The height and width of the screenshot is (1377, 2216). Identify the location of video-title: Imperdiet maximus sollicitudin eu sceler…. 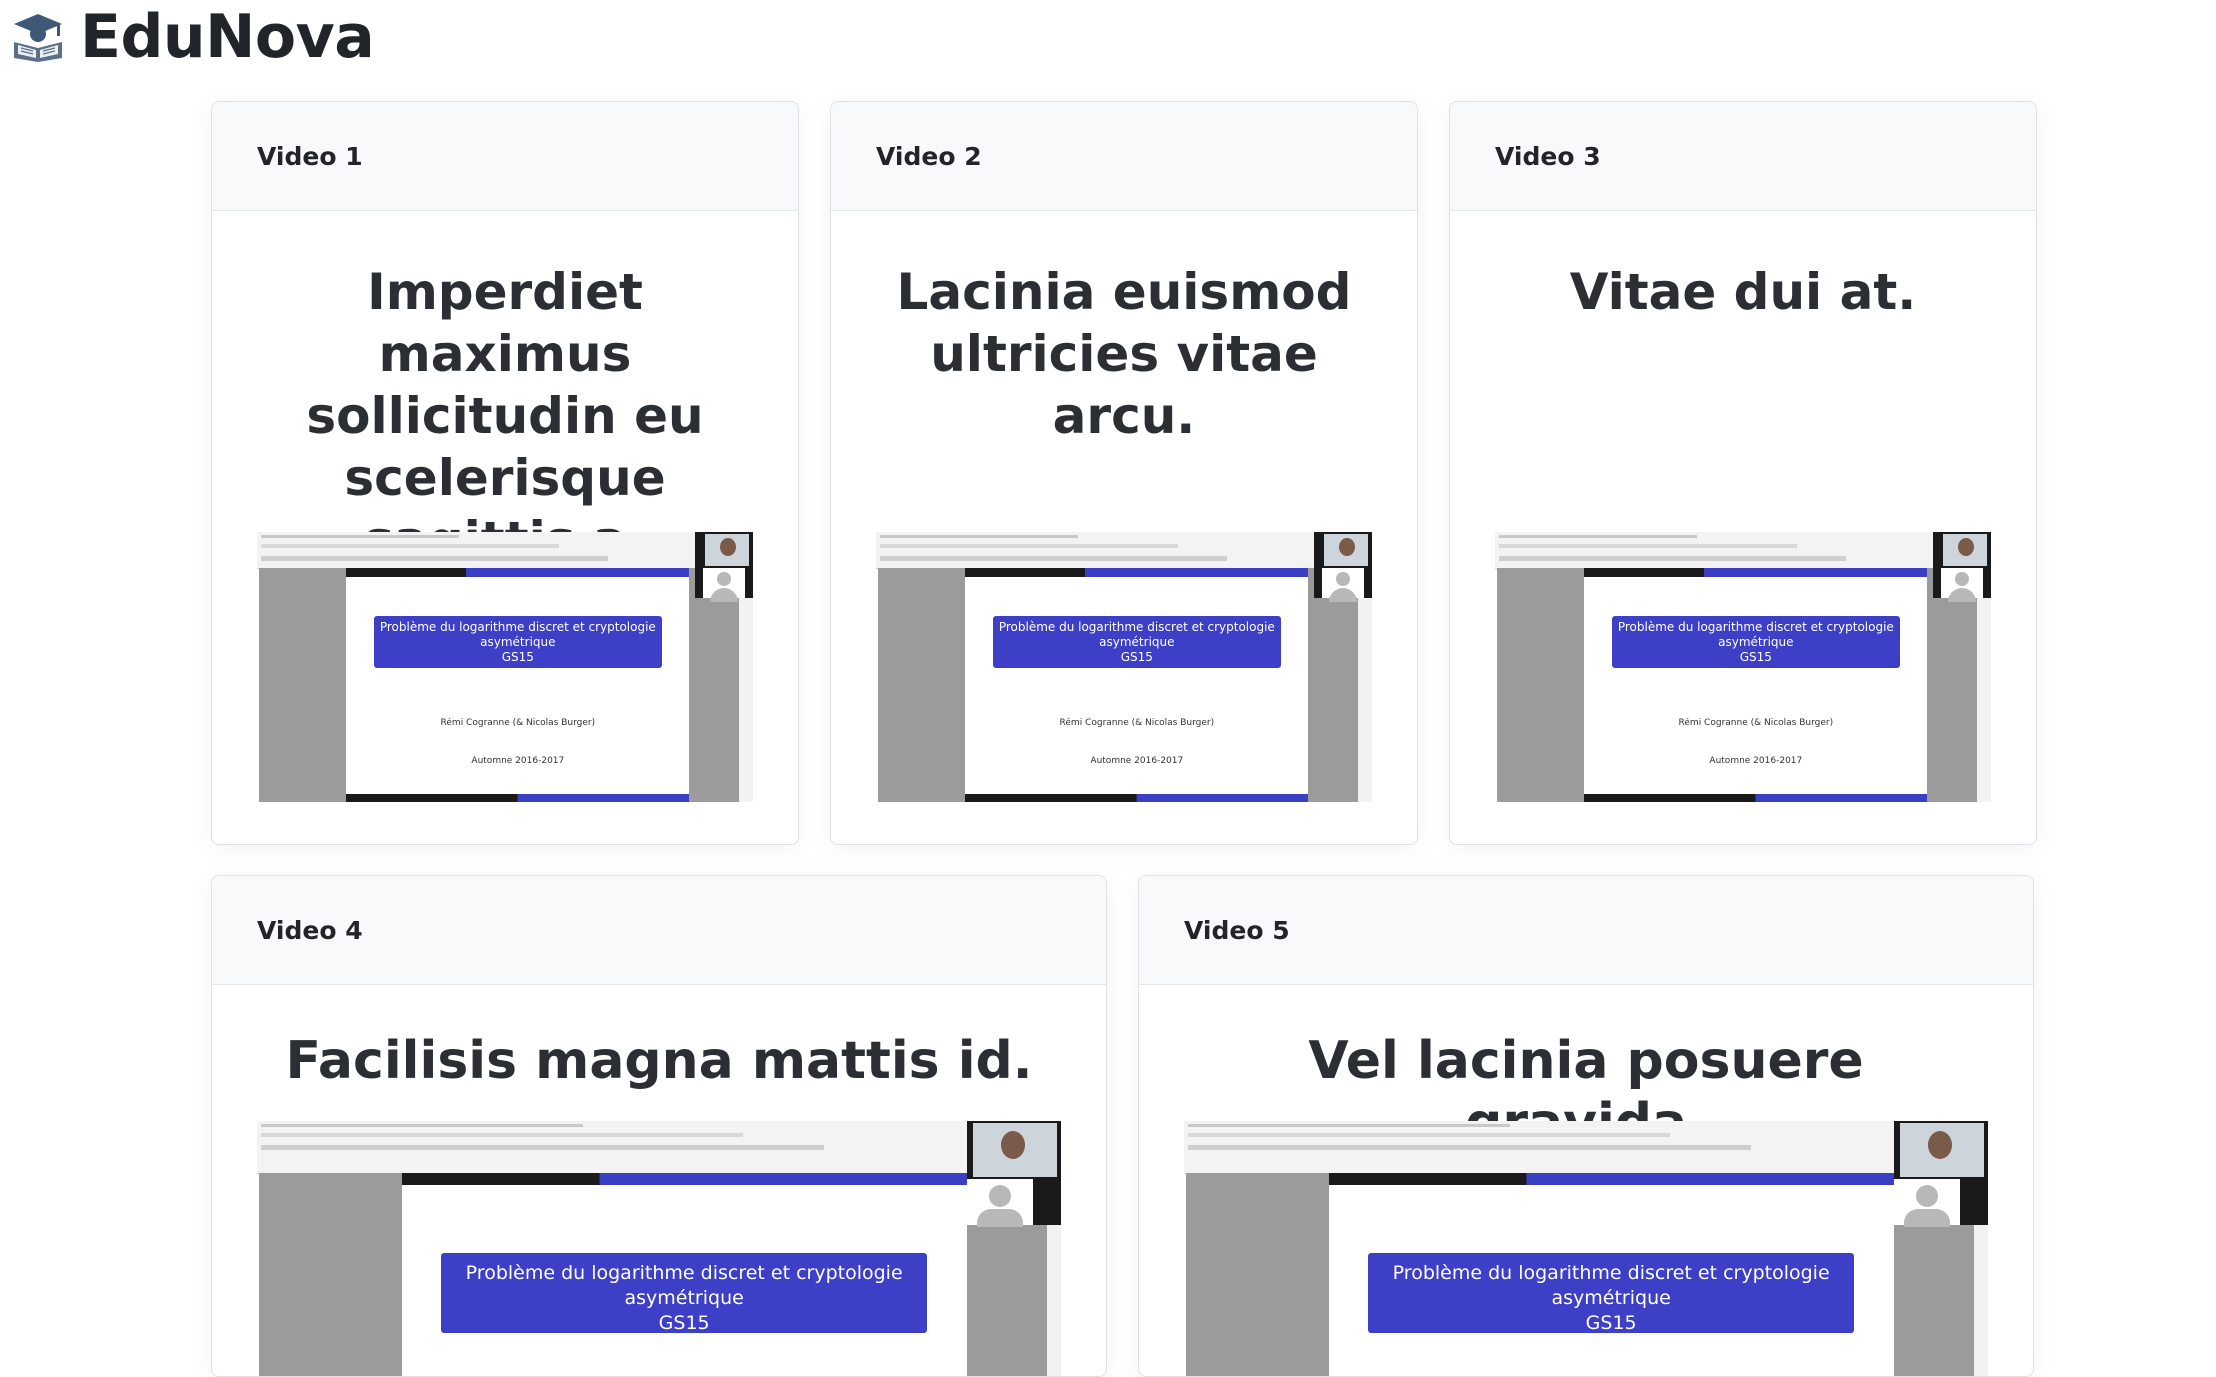
(505, 416).